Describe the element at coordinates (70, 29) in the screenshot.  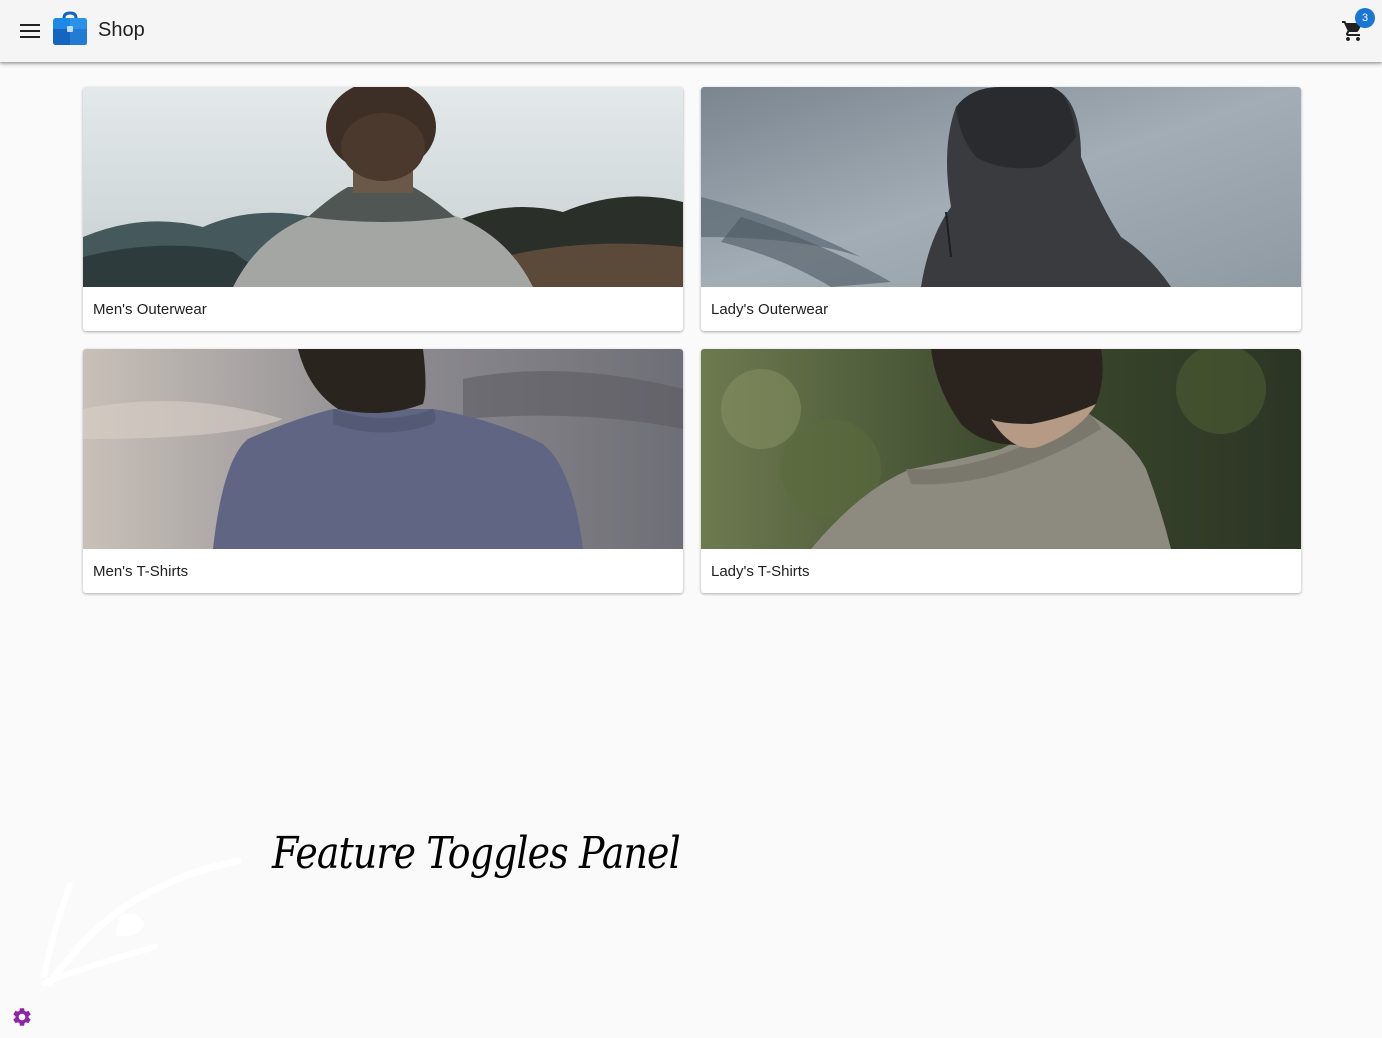
I see `shopping-bag-icon` at that location.